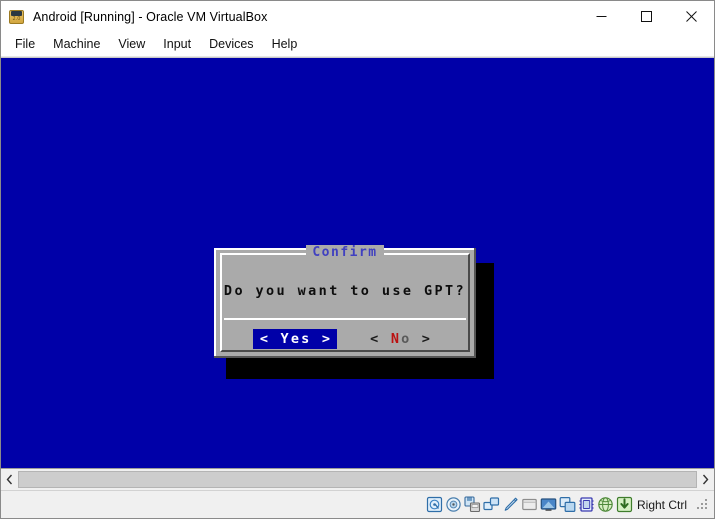 The width and height of the screenshot is (715, 519). I want to click on menu-input: Input, so click(177, 44).